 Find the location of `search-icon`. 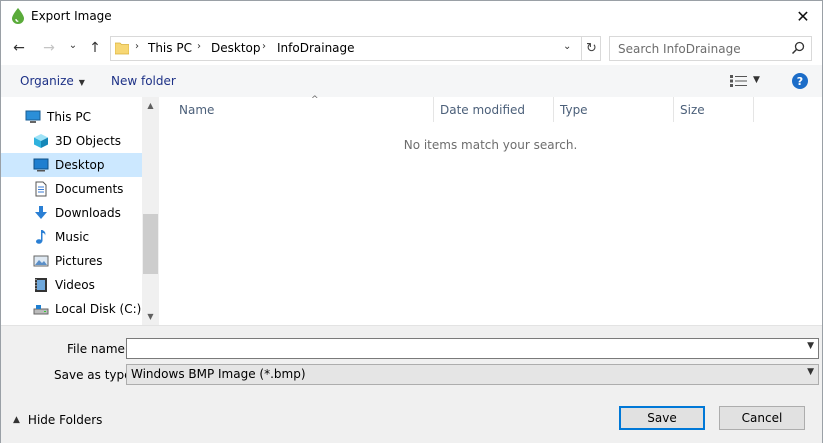

search-icon is located at coordinates (798, 48).